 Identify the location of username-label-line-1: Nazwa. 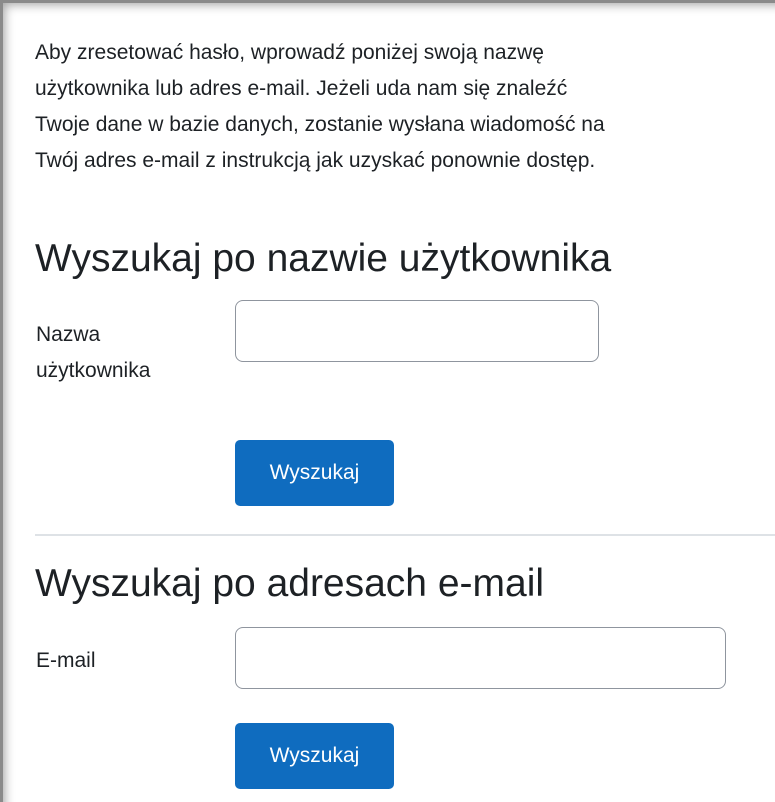
(68, 334).